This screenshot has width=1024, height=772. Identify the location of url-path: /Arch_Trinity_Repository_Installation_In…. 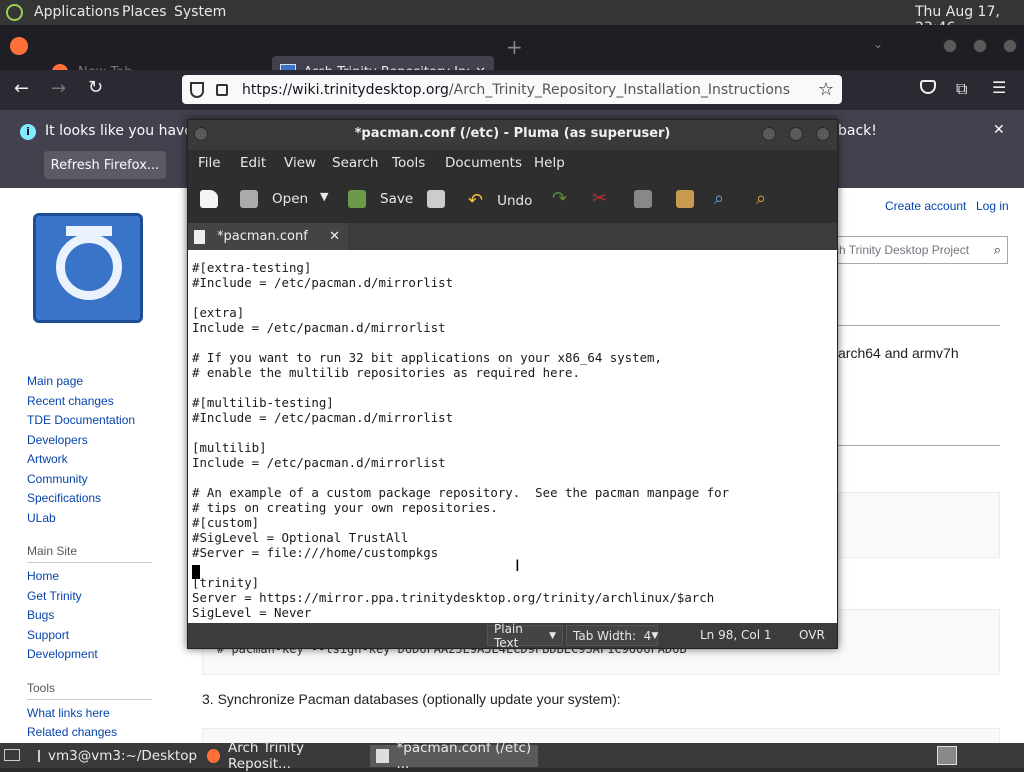
(619, 89).